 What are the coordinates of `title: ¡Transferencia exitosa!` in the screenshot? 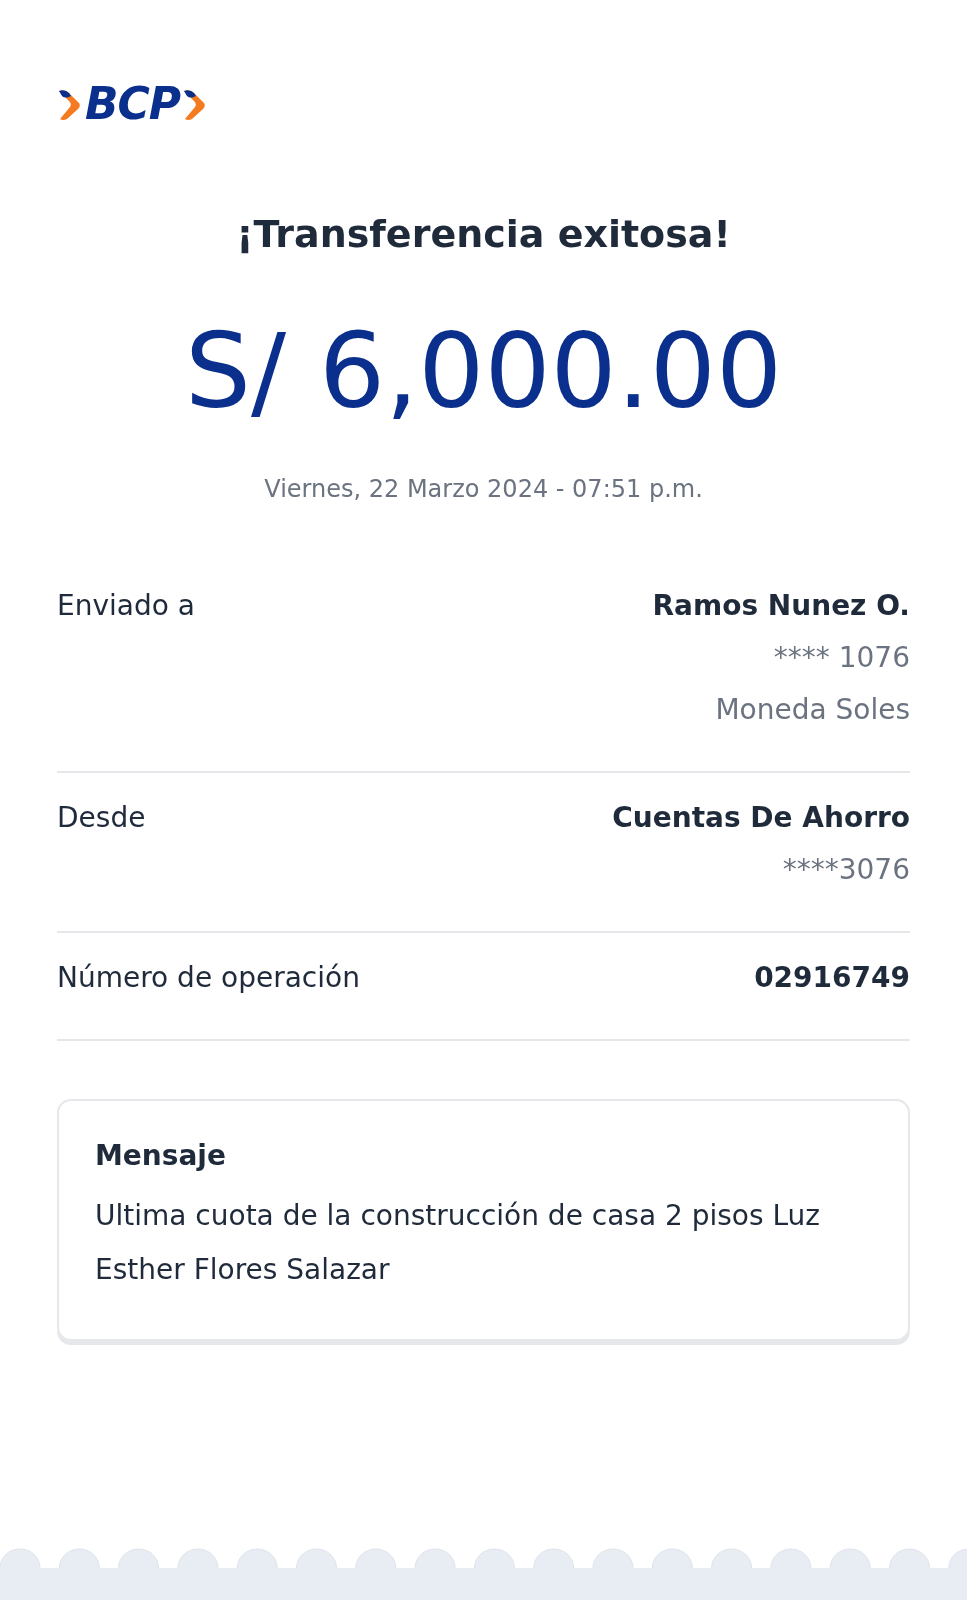 It's located at (483, 234).